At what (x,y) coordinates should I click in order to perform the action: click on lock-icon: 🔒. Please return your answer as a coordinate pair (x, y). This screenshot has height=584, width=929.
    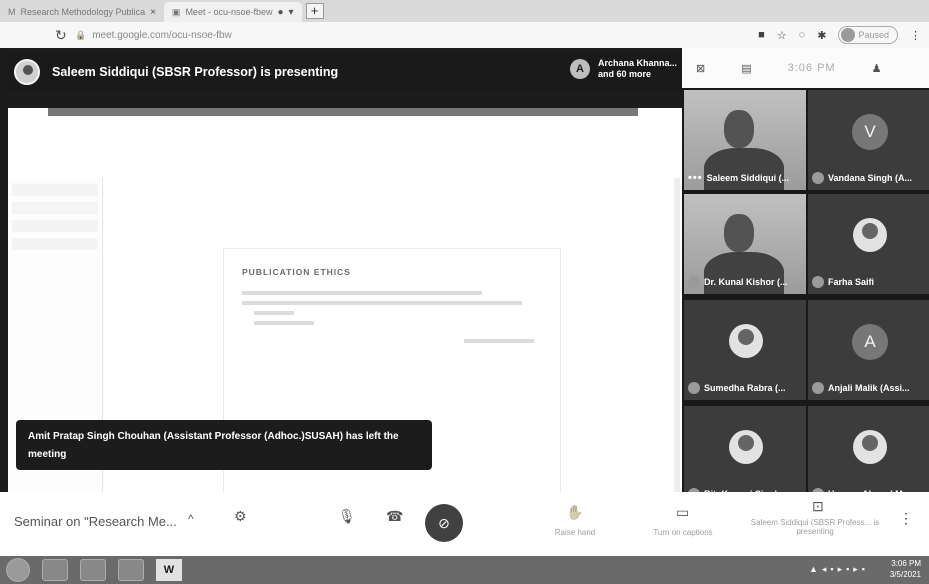
    Looking at the image, I should click on (81, 34).